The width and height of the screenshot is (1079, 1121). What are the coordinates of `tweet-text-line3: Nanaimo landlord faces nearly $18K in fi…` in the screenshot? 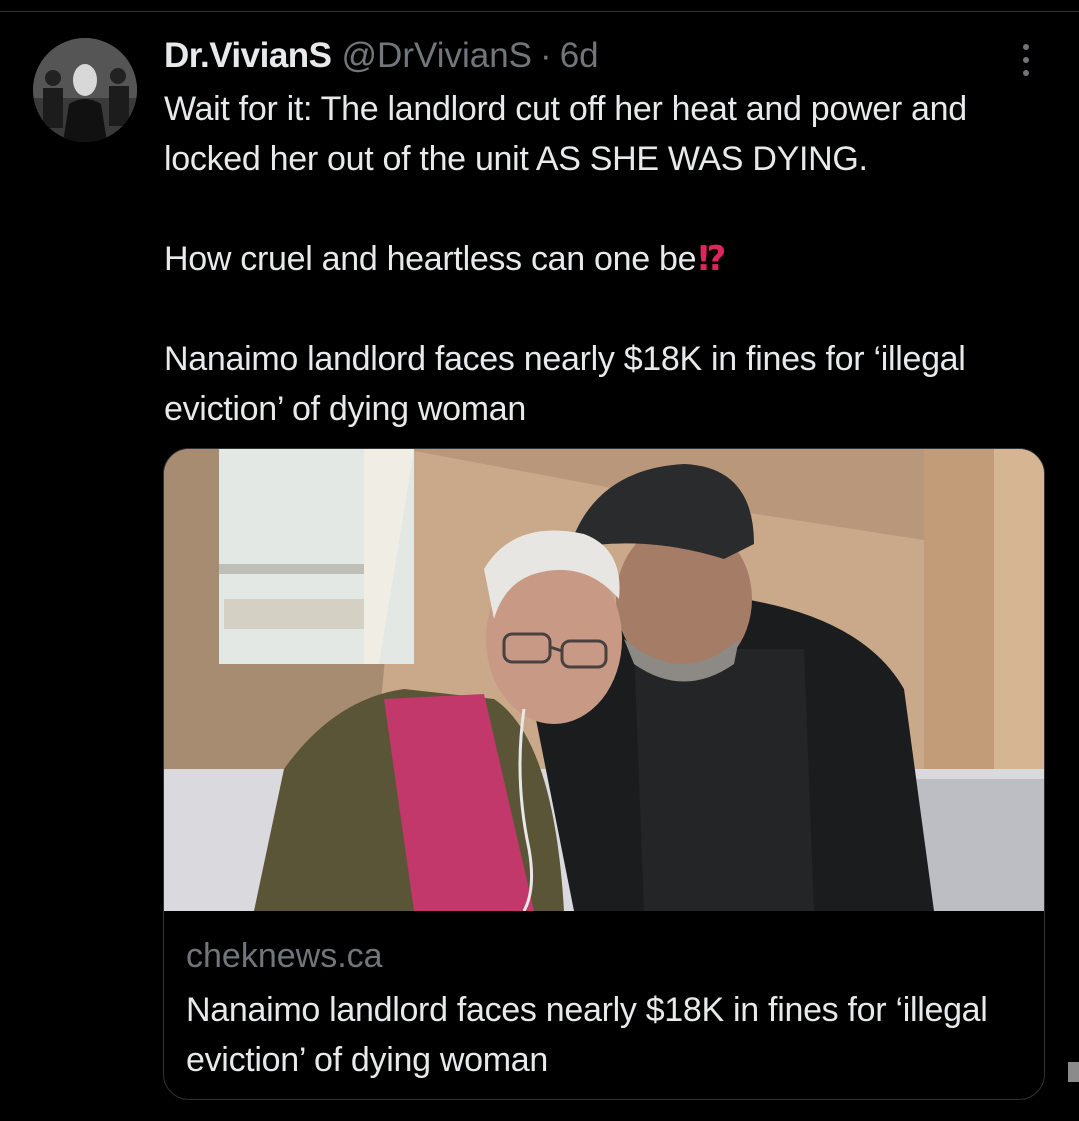 It's located at (565, 384).